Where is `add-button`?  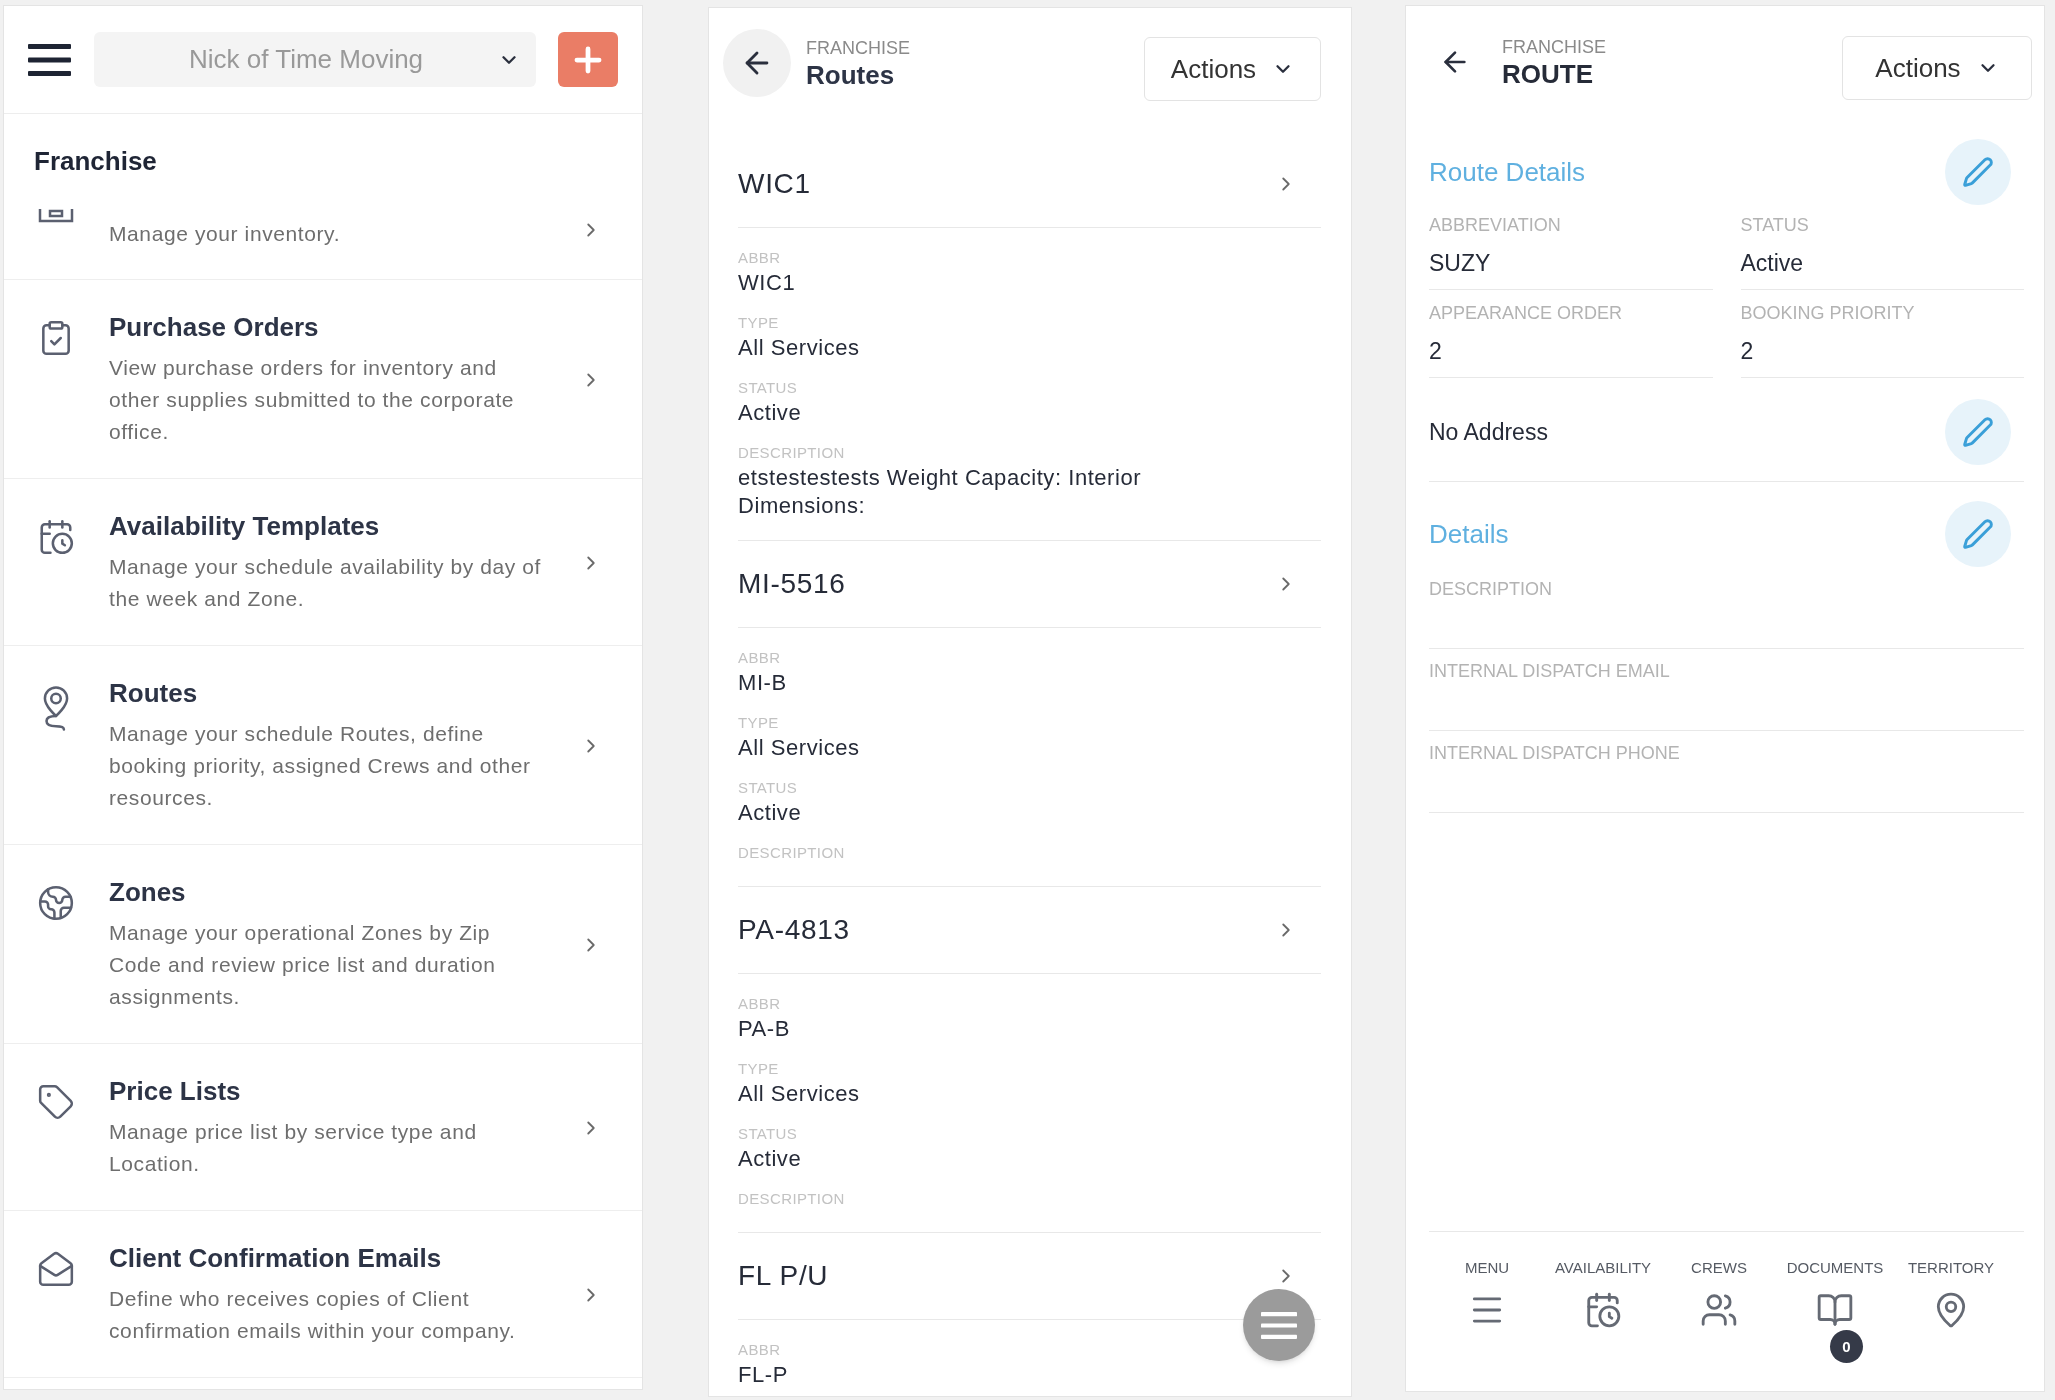
add-button is located at coordinates (588, 59).